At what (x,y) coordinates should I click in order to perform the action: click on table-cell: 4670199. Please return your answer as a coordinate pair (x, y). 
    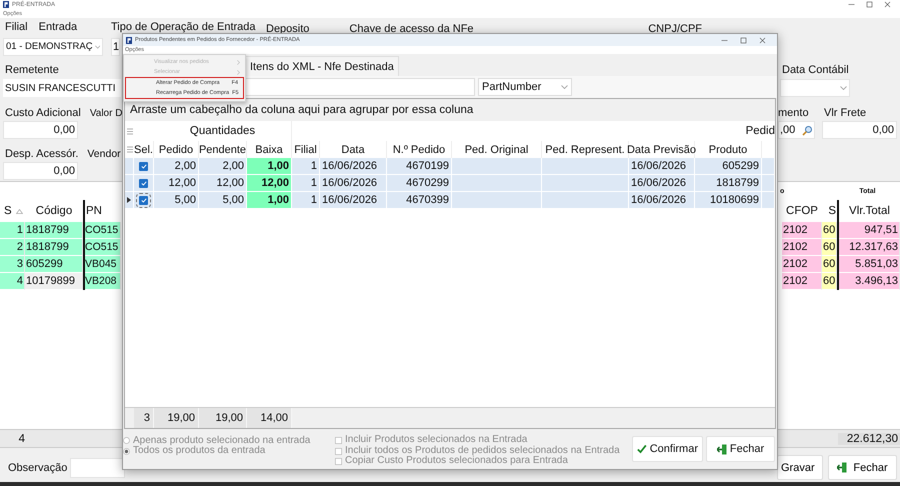
    Looking at the image, I should click on (419, 166).